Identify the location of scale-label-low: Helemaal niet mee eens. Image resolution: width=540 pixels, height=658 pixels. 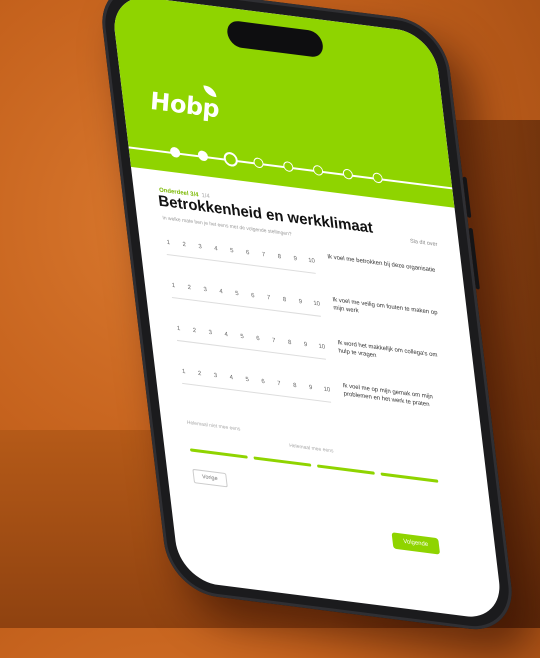
(213, 426).